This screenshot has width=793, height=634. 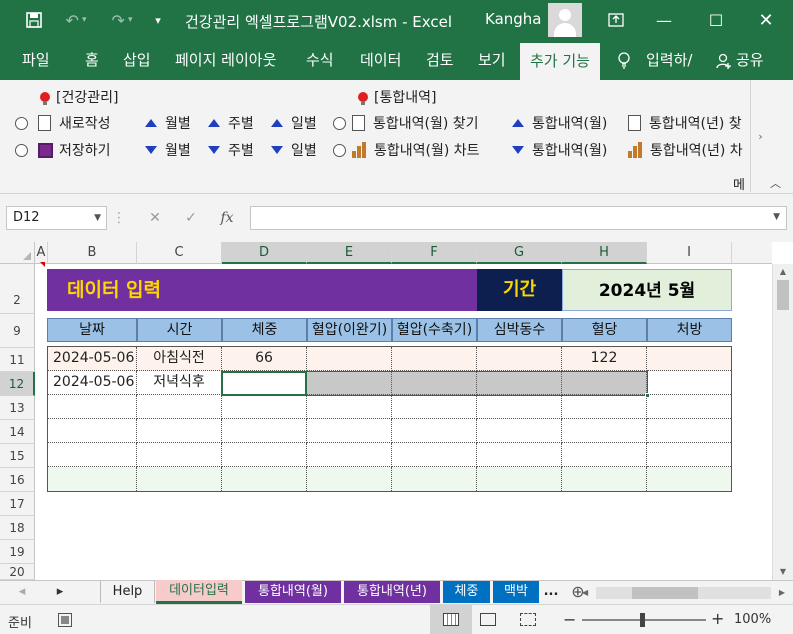 I want to click on cell-b16, so click(x=92, y=479).